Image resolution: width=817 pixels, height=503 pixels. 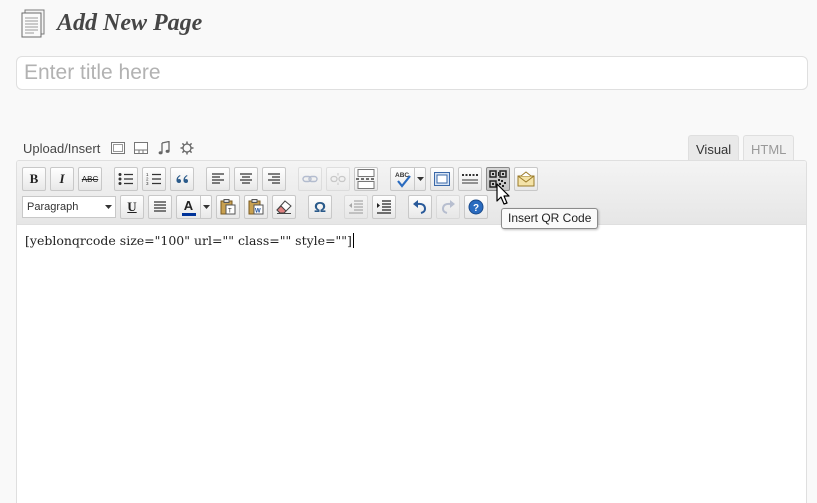 I want to click on bullet-list-icon, so click(x=125, y=179).